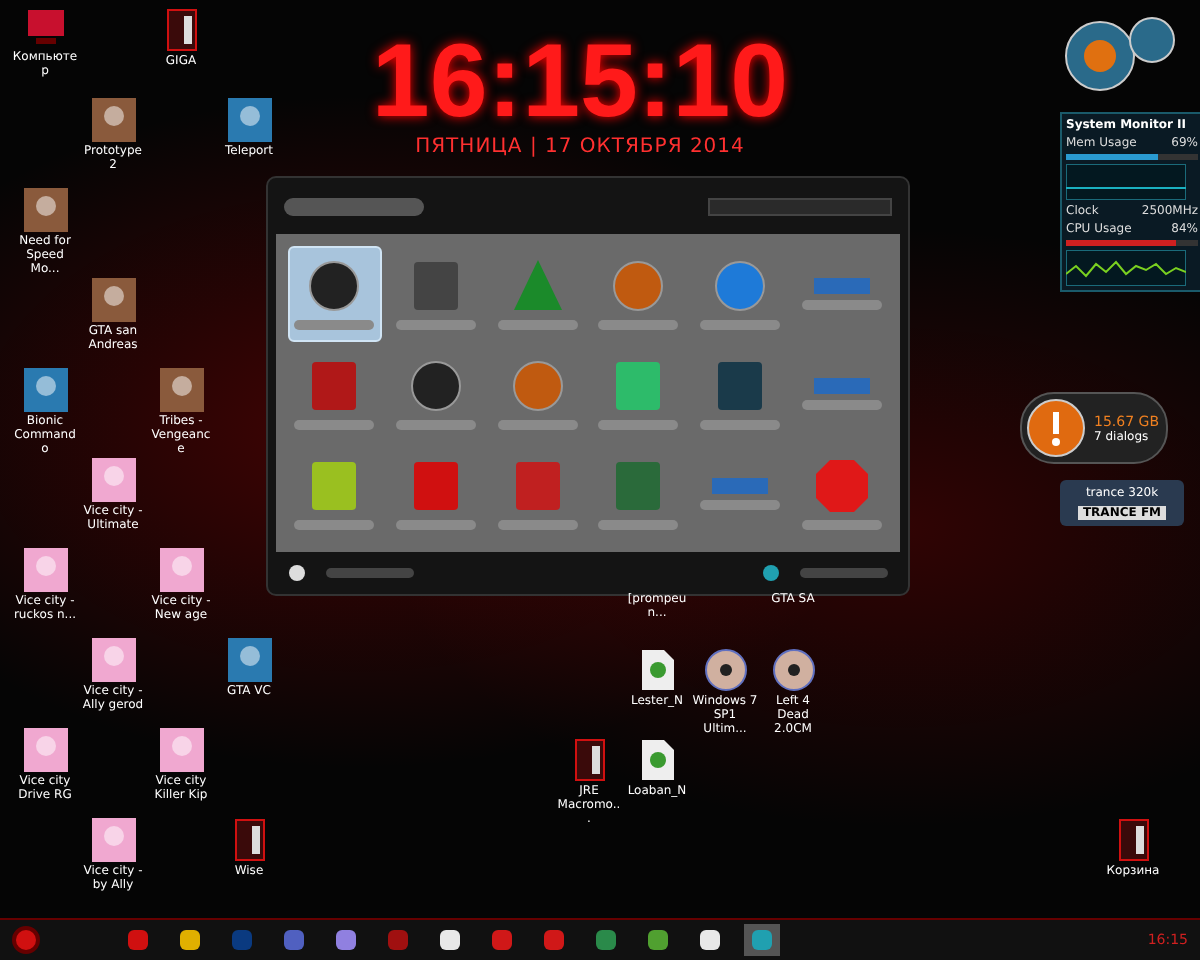 The width and height of the screenshot is (1200, 960). What do you see at coordinates (354, 206) in the screenshot?
I see `search-field` at bounding box center [354, 206].